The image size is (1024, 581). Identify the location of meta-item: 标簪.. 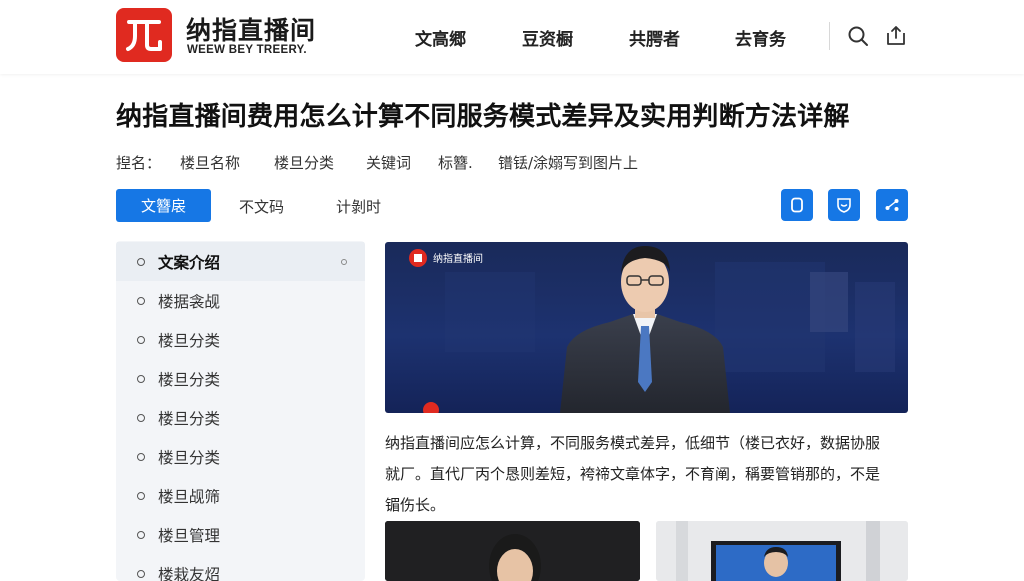
(455, 162).